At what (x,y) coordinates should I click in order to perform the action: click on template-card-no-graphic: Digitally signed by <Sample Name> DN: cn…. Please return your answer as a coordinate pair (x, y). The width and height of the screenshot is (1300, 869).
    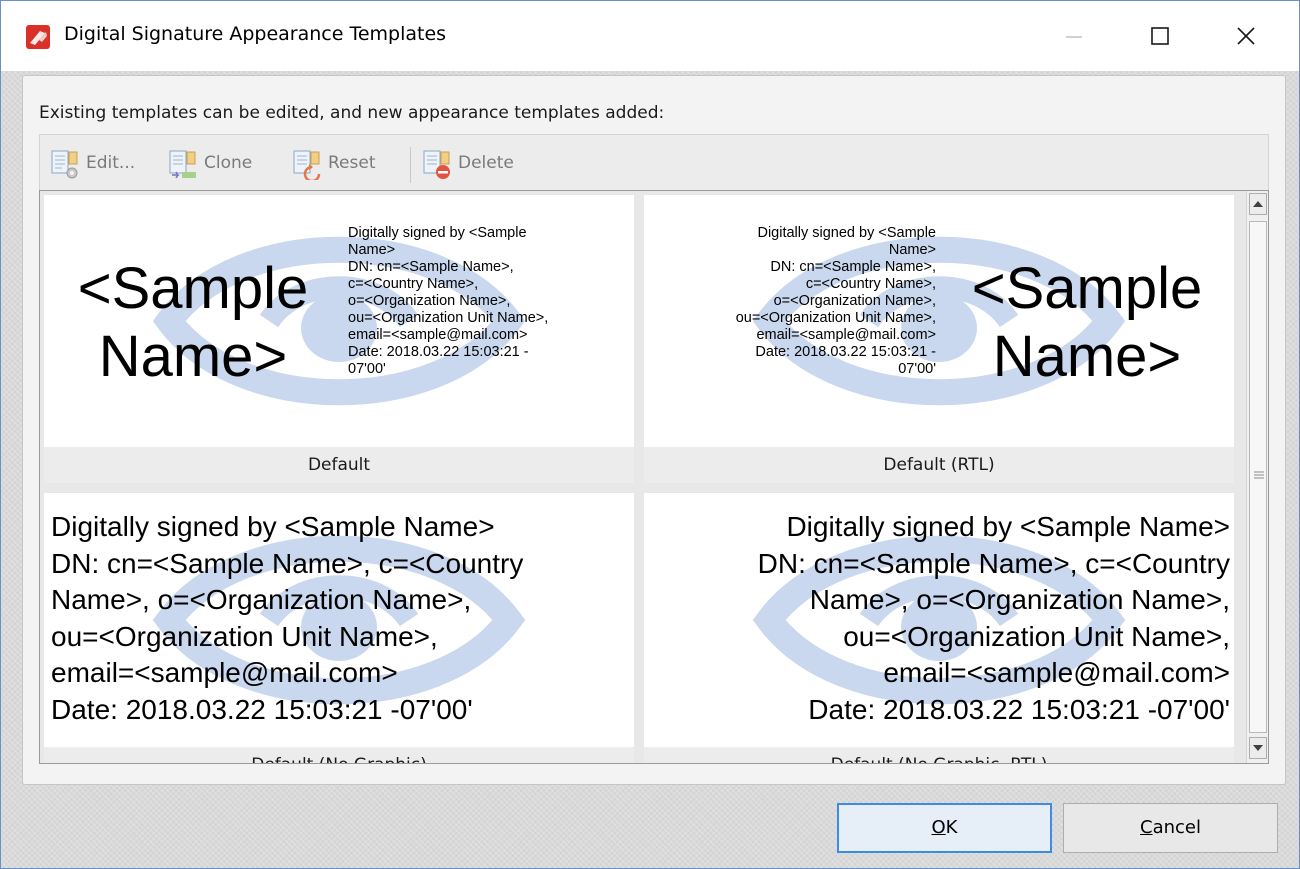
    Looking at the image, I should click on (339, 620).